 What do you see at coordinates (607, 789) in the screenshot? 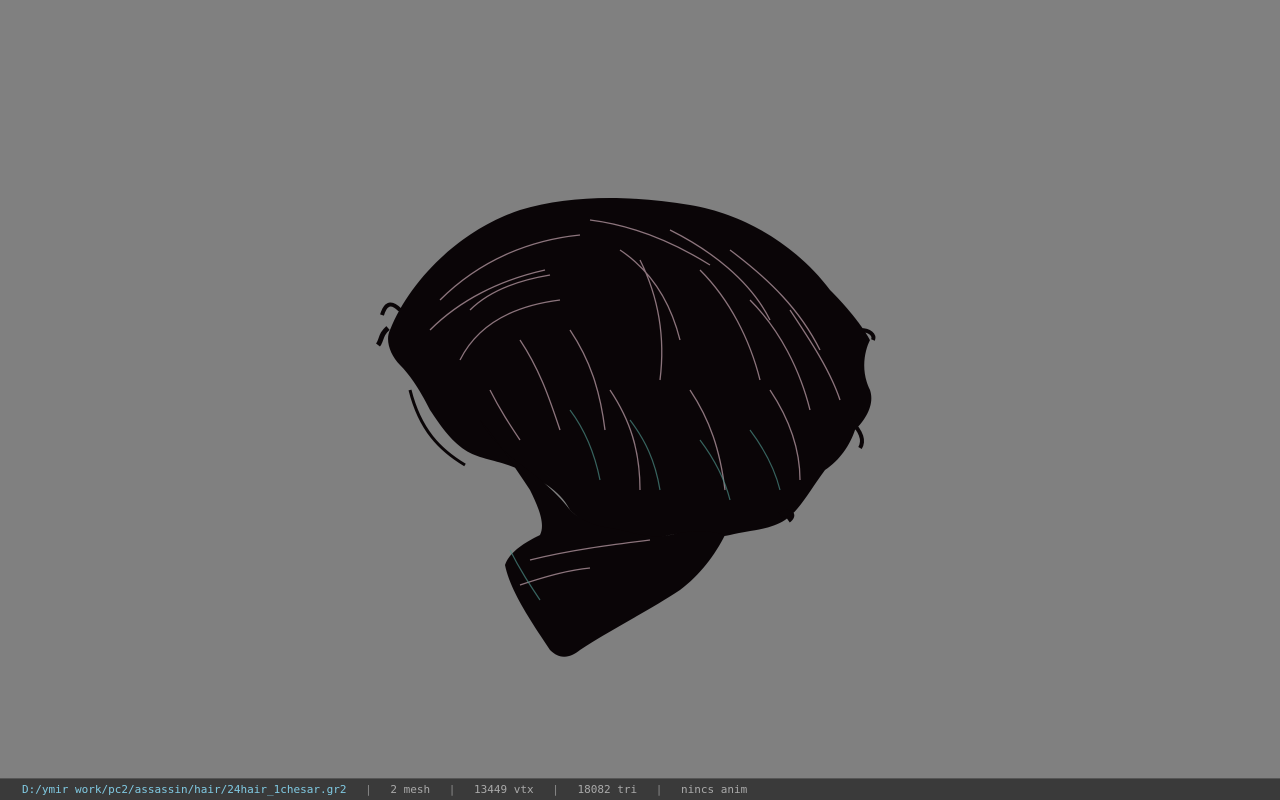
I see `triangle-count-label: 18082 tri` at bounding box center [607, 789].